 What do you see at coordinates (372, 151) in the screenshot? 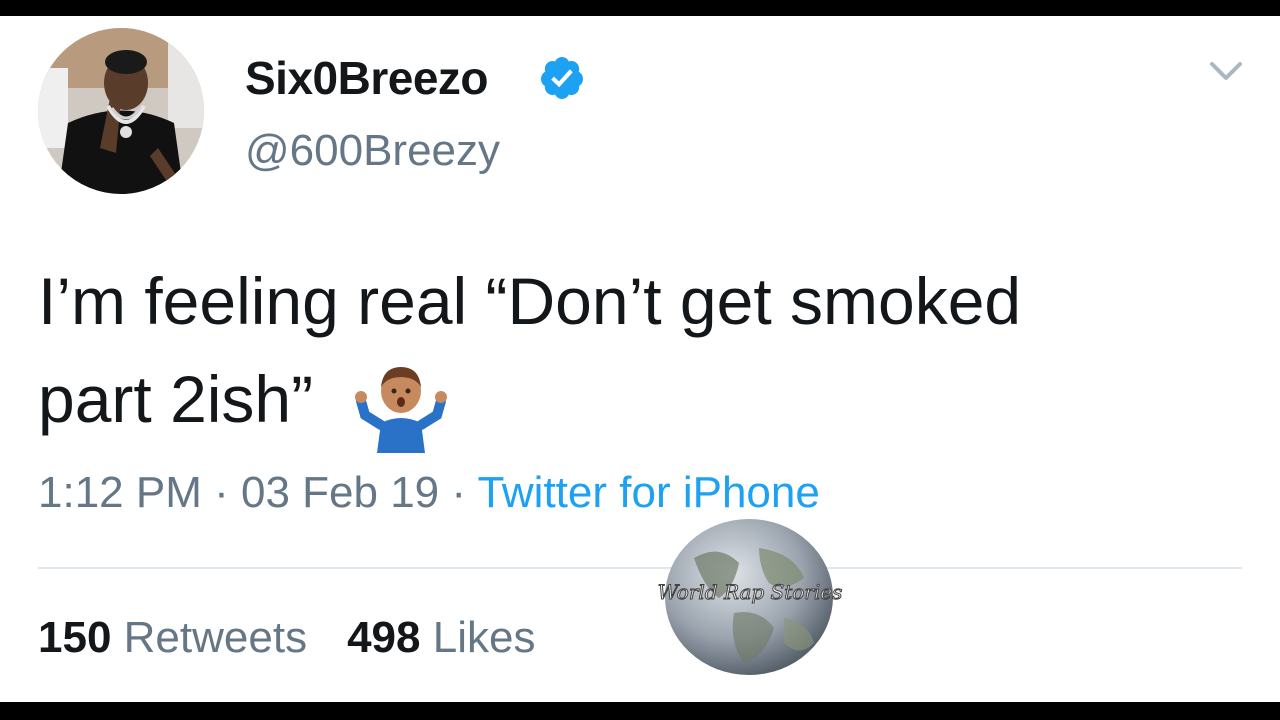
I see `user-handle: @600Breezy` at bounding box center [372, 151].